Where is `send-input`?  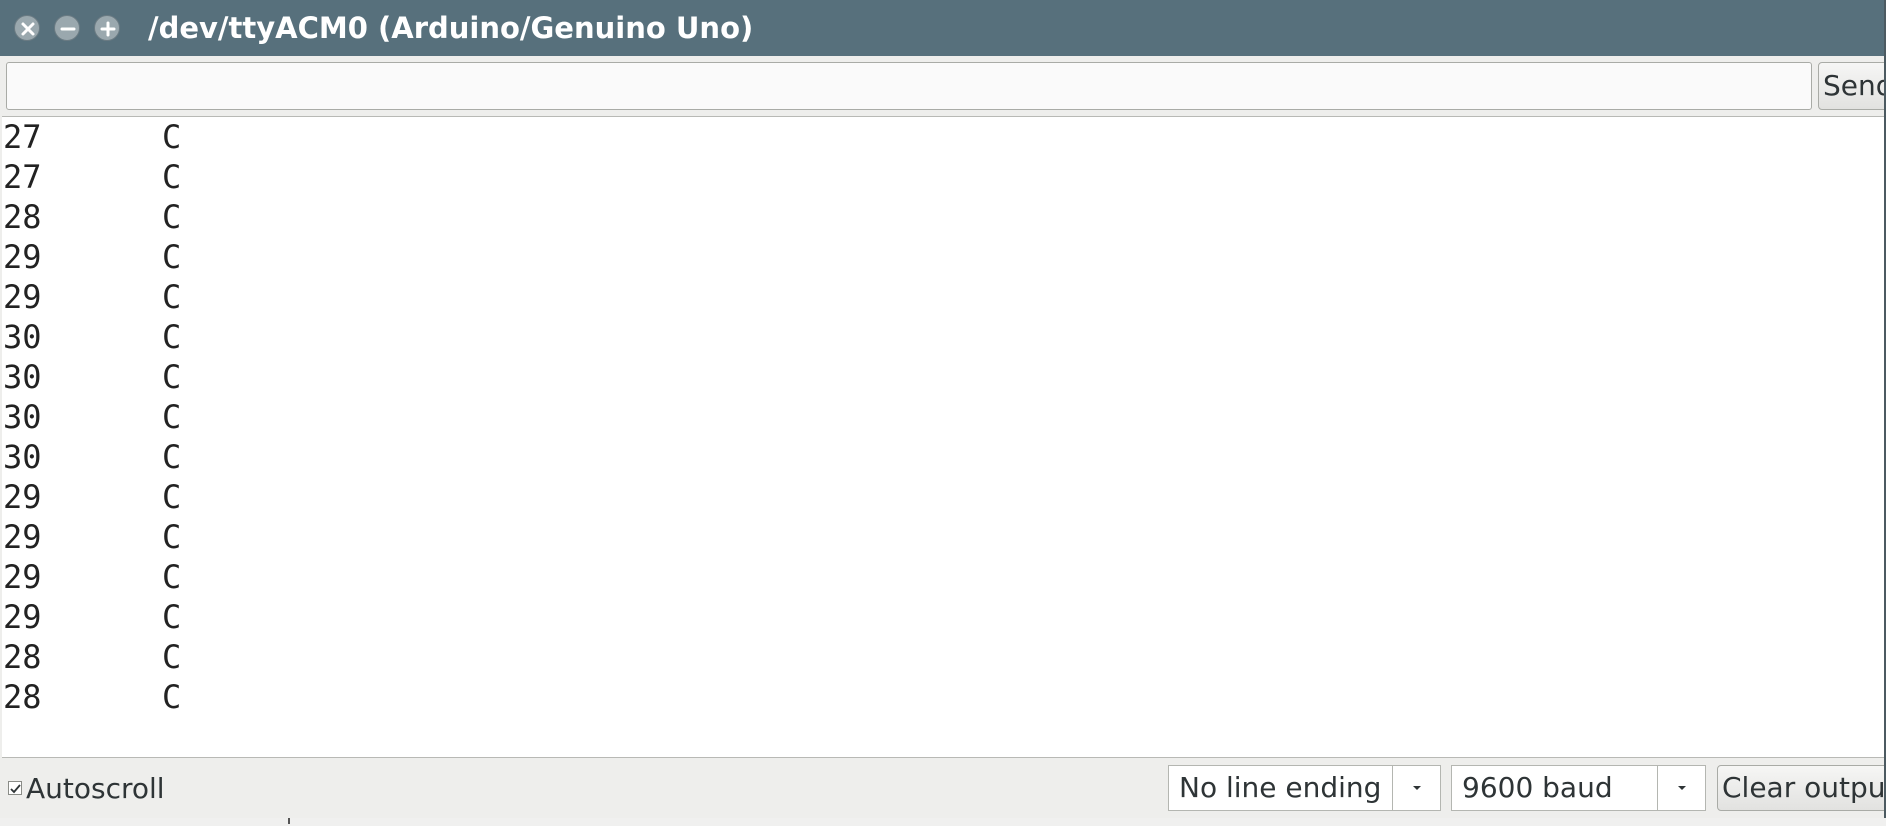 send-input is located at coordinates (909, 86).